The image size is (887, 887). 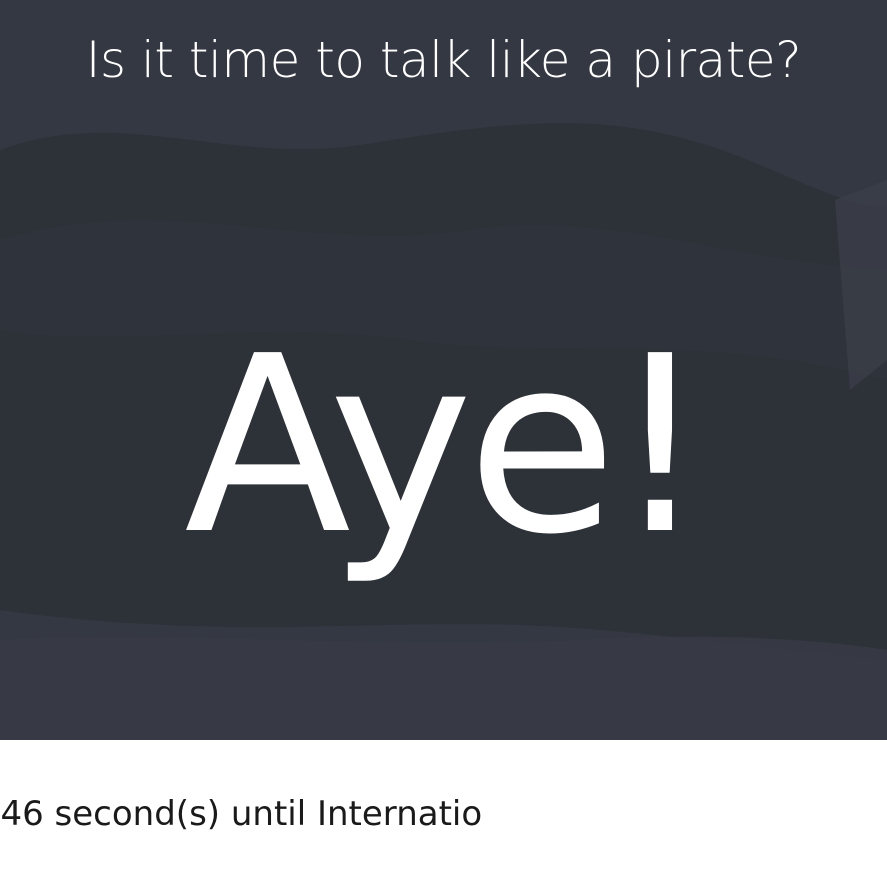 What do you see at coordinates (443, 60) in the screenshot?
I see `page-question: Is it time to talk like a pirate?` at bounding box center [443, 60].